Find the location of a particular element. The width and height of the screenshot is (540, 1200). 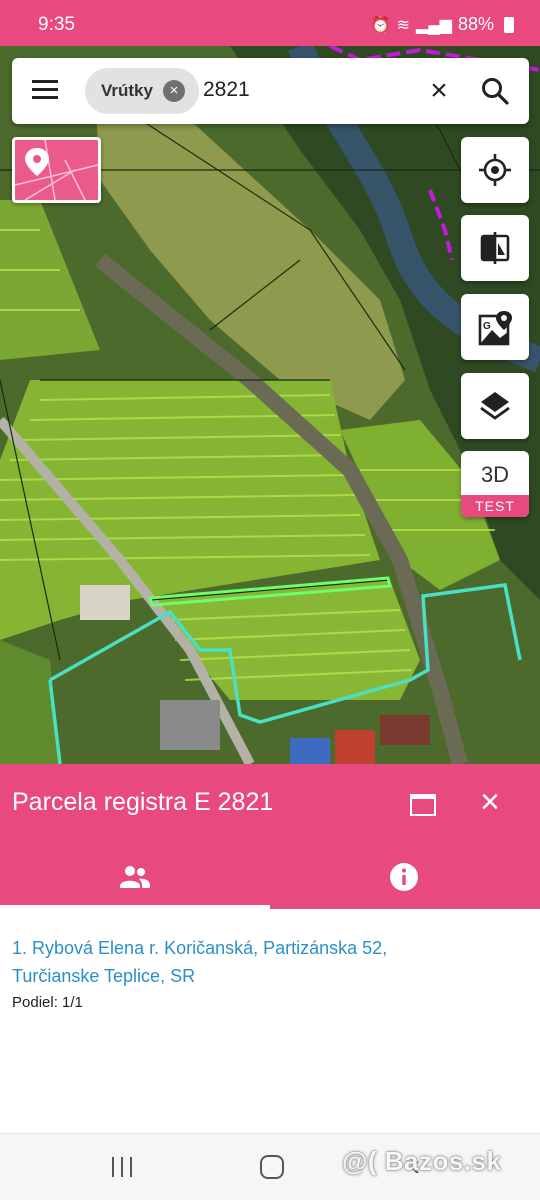

home-icon is located at coordinates (272, 1167).